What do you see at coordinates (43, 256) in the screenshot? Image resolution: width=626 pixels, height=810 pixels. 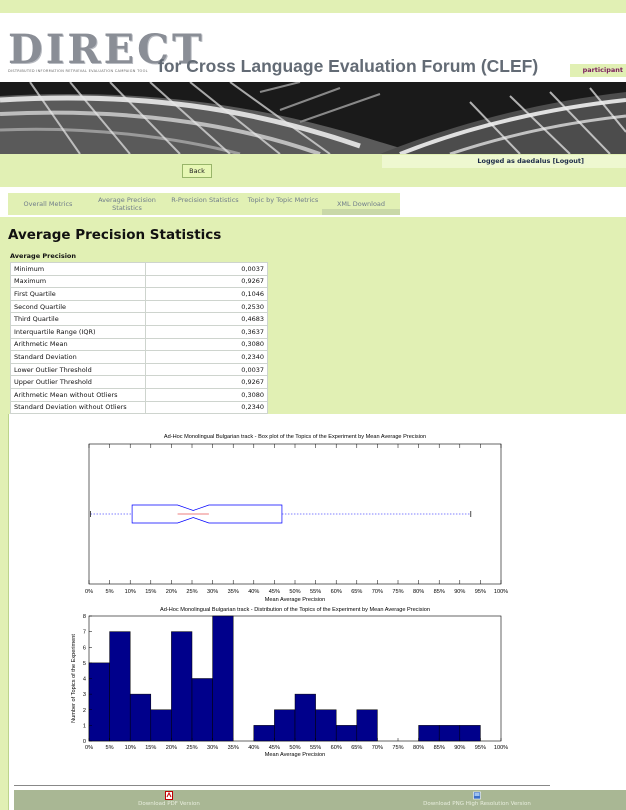 I see `stats-title: Average Precision` at bounding box center [43, 256].